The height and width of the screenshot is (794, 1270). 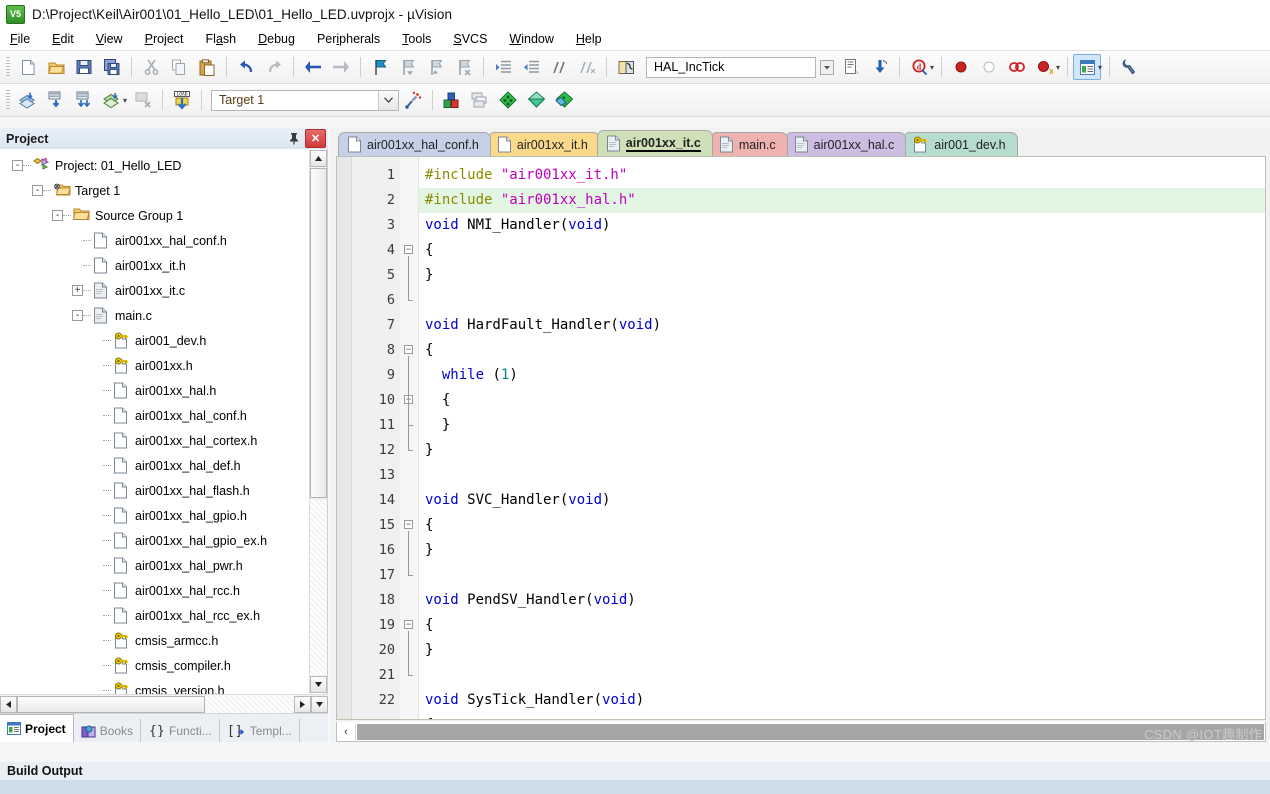 I want to click on navigate-back-button, so click(x=313, y=67).